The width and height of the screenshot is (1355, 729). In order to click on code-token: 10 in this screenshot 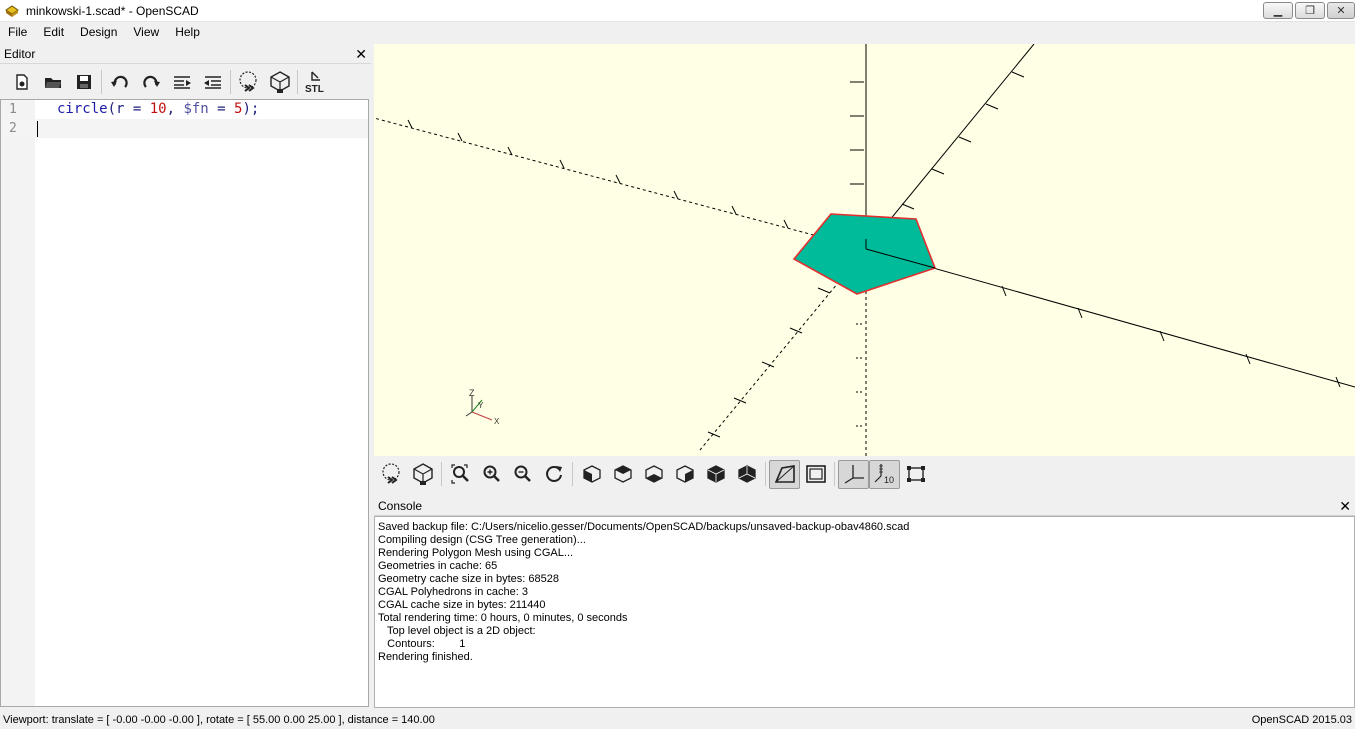, I will do `click(158, 109)`.